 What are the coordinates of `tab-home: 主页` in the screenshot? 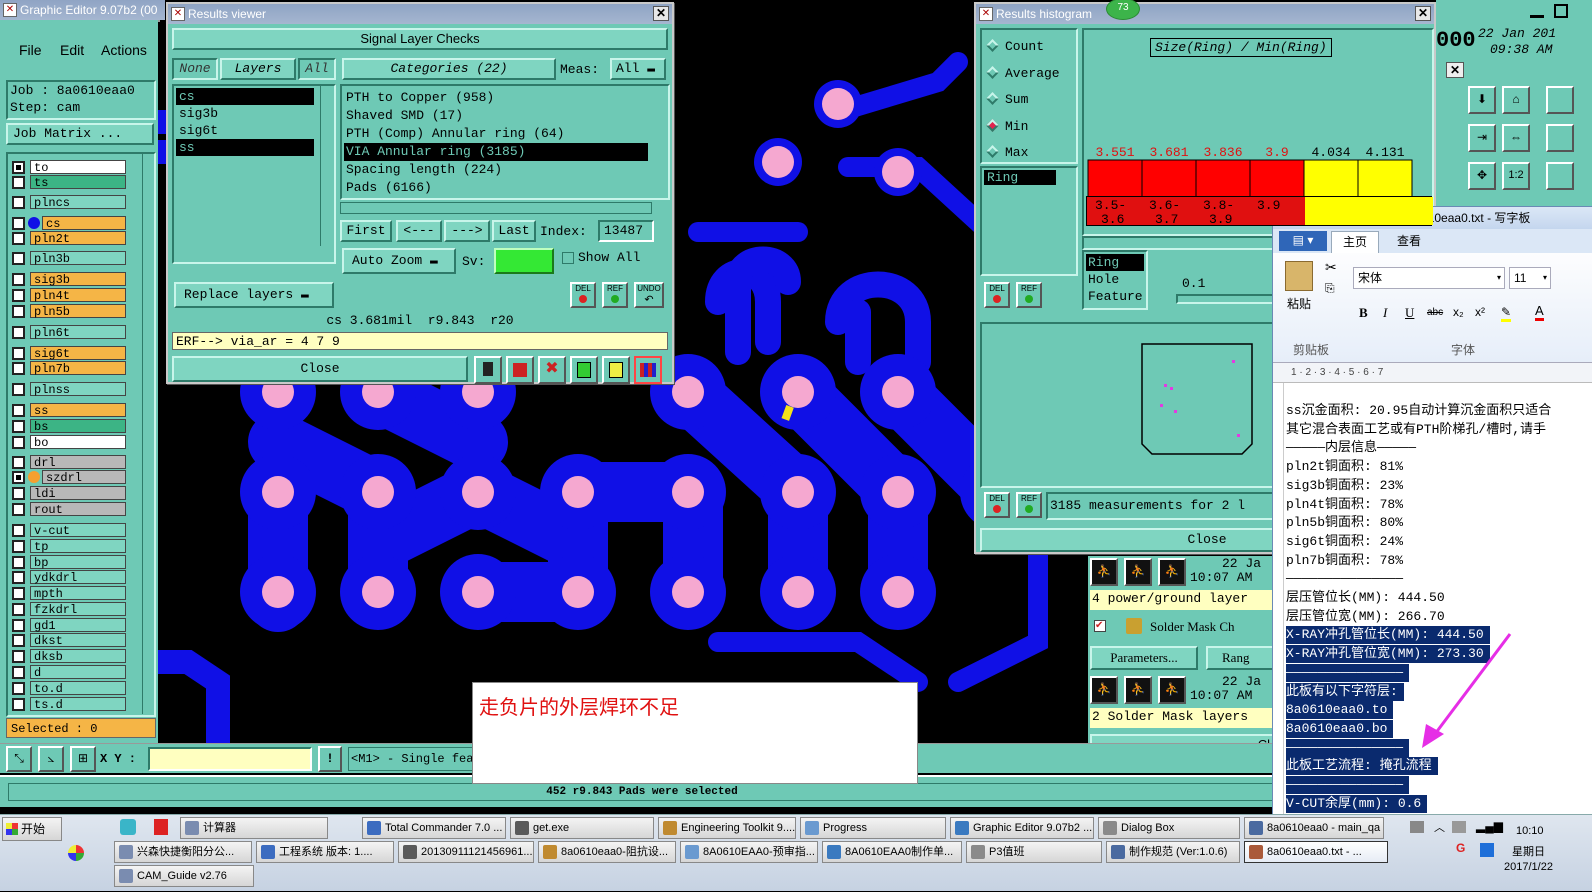 It's located at (1355, 242).